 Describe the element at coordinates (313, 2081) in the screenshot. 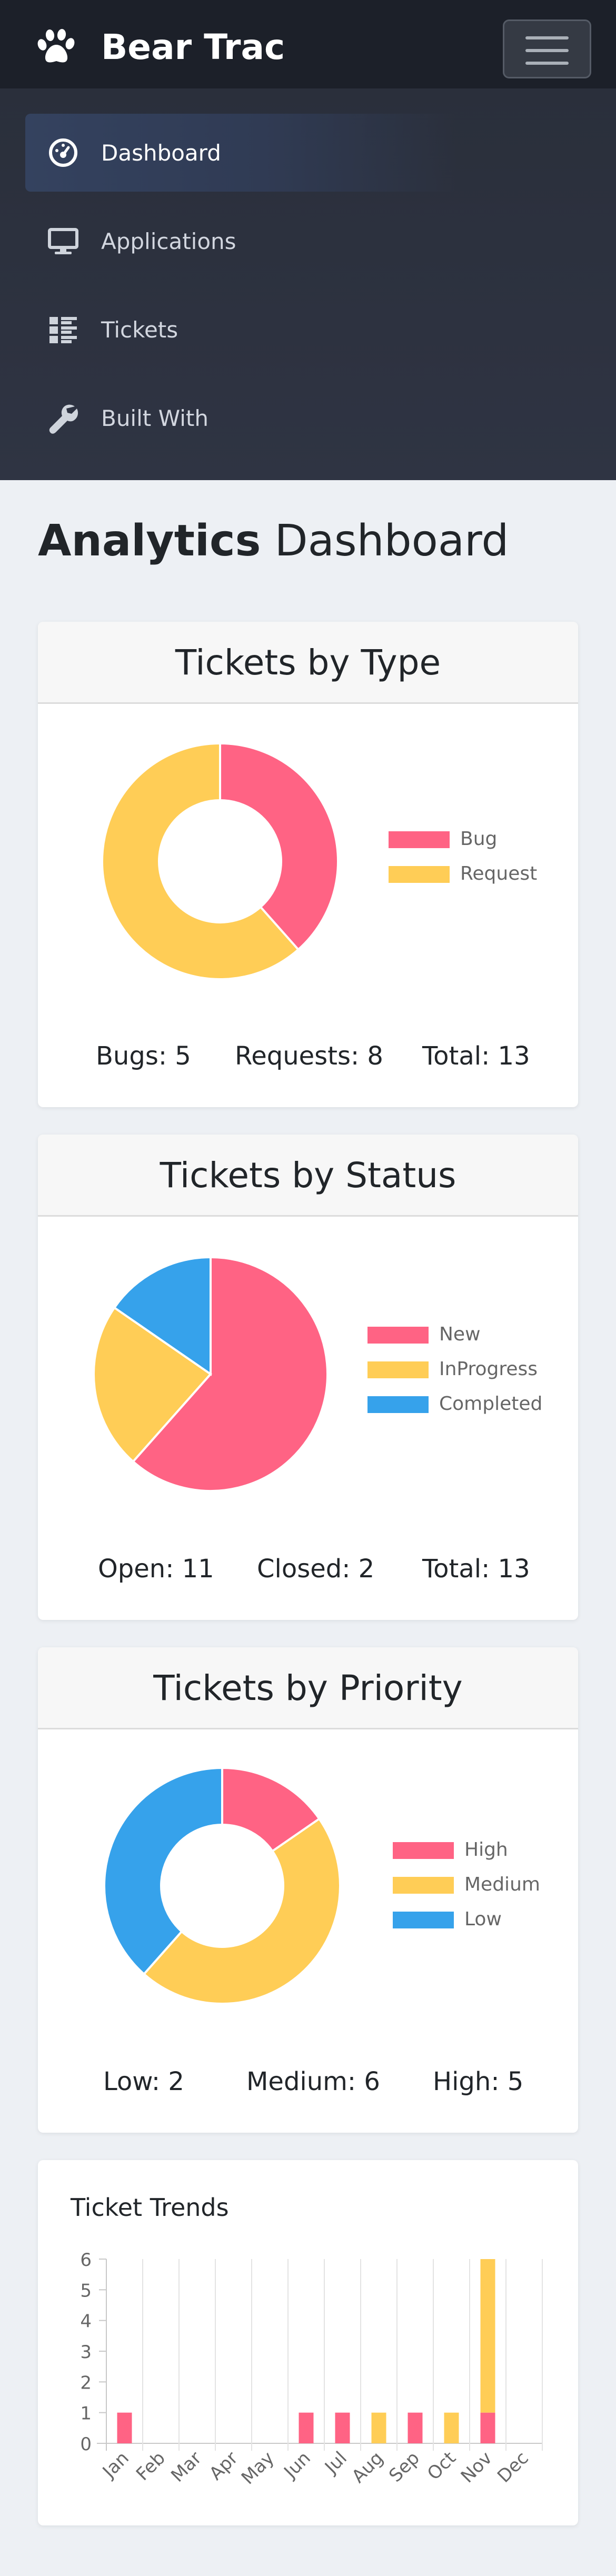

I see `stat-medium: Medium: 6` at that location.